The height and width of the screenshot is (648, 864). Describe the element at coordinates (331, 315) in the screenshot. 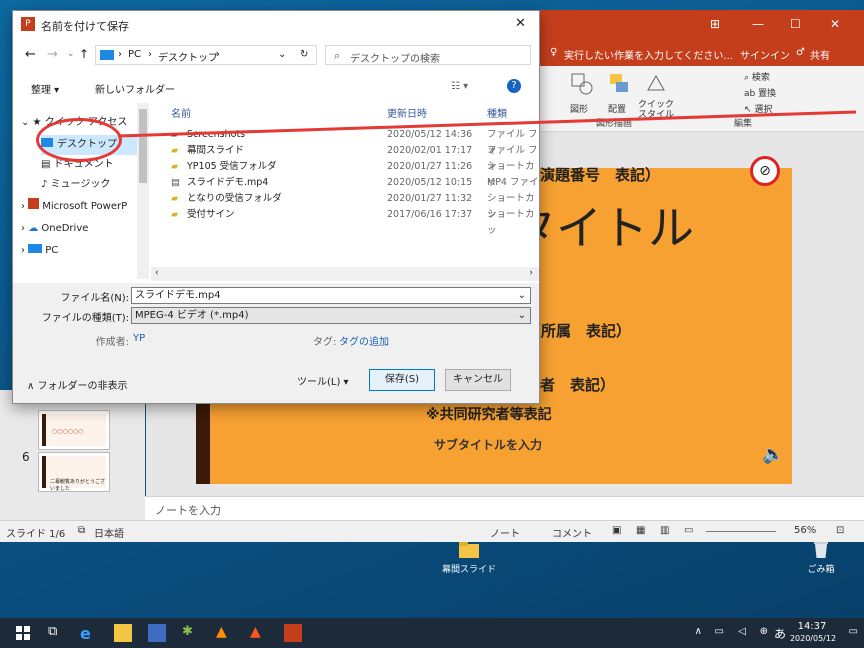

I see `filetype-select: MPEG-4 ビデオ (*.mp4) ⌄` at that location.